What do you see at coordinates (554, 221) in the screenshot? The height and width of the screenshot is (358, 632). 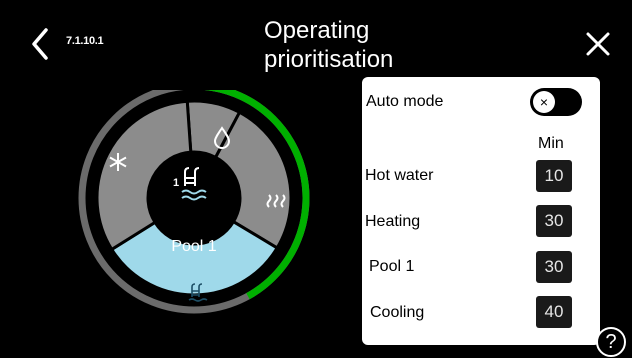 I see `min-value-heating: 30` at bounding box center [554, 221].